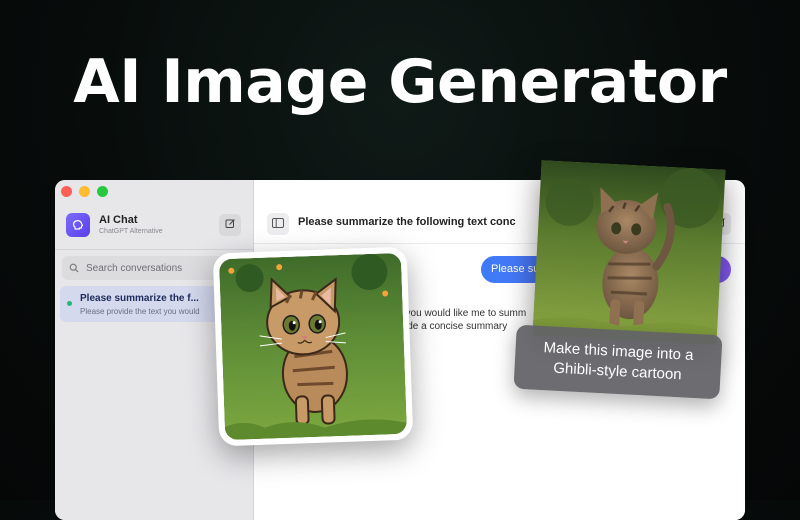 The image size is (800, 520). I want to click on cartoon-image-card, so click(313, 346).